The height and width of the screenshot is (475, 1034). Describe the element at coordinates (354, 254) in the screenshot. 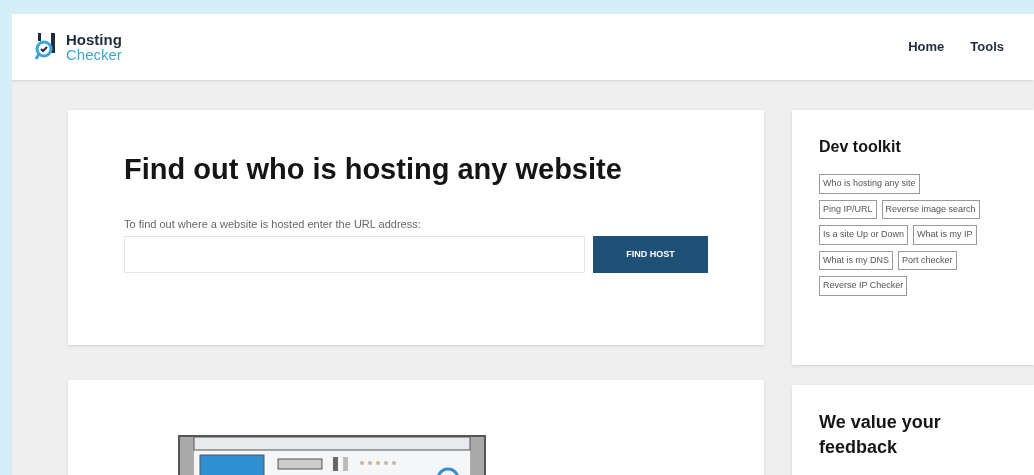

I see `url-input-field` at that location.